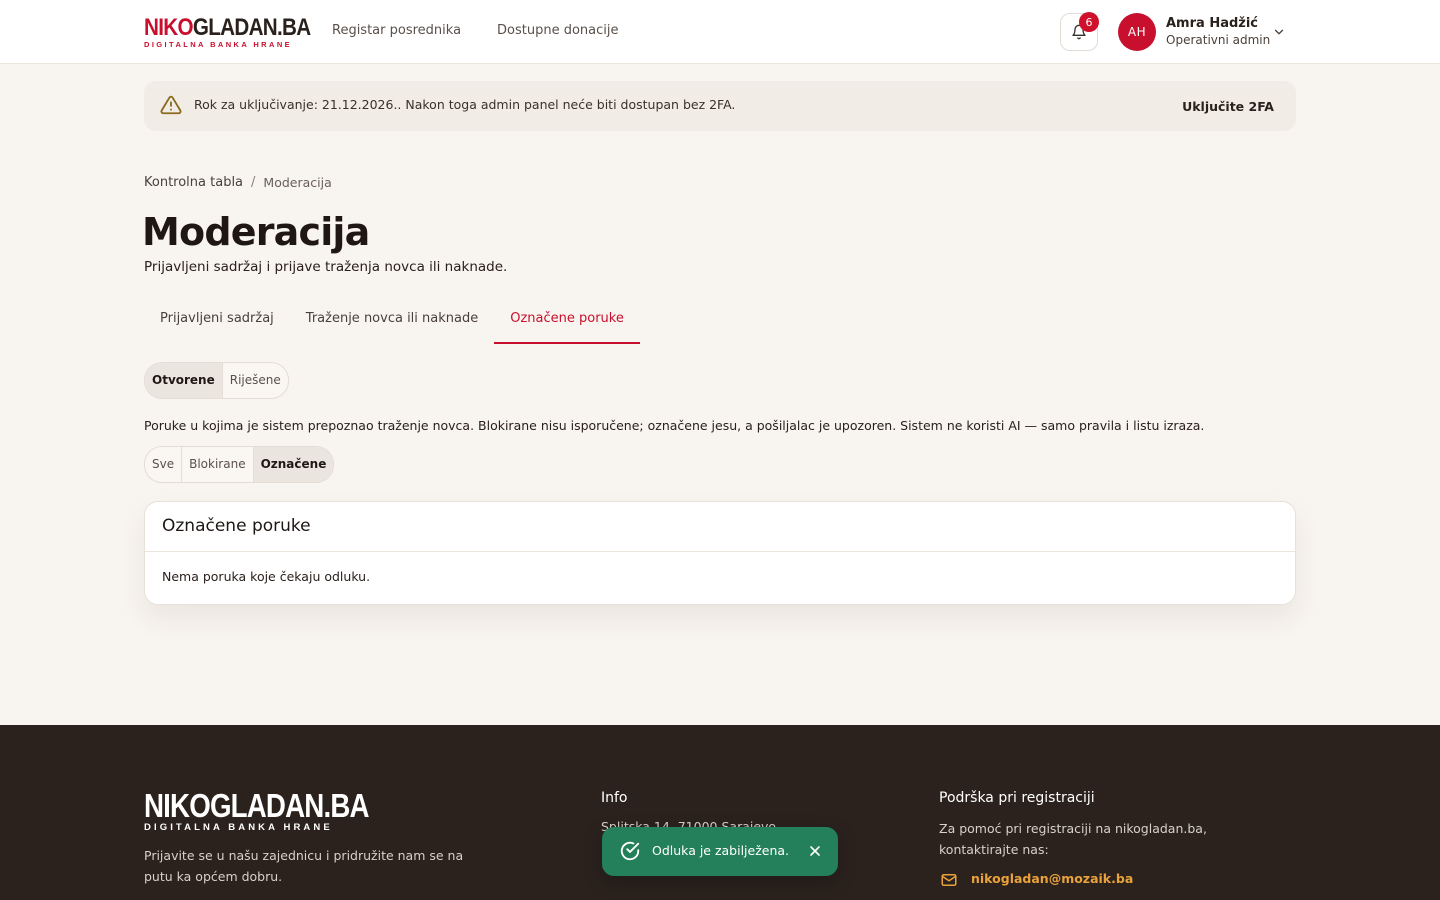 The height and width of the screenshot is (900, 1440). I want to click on status-filter-otvorene: Otvorene, so click(184, 380).